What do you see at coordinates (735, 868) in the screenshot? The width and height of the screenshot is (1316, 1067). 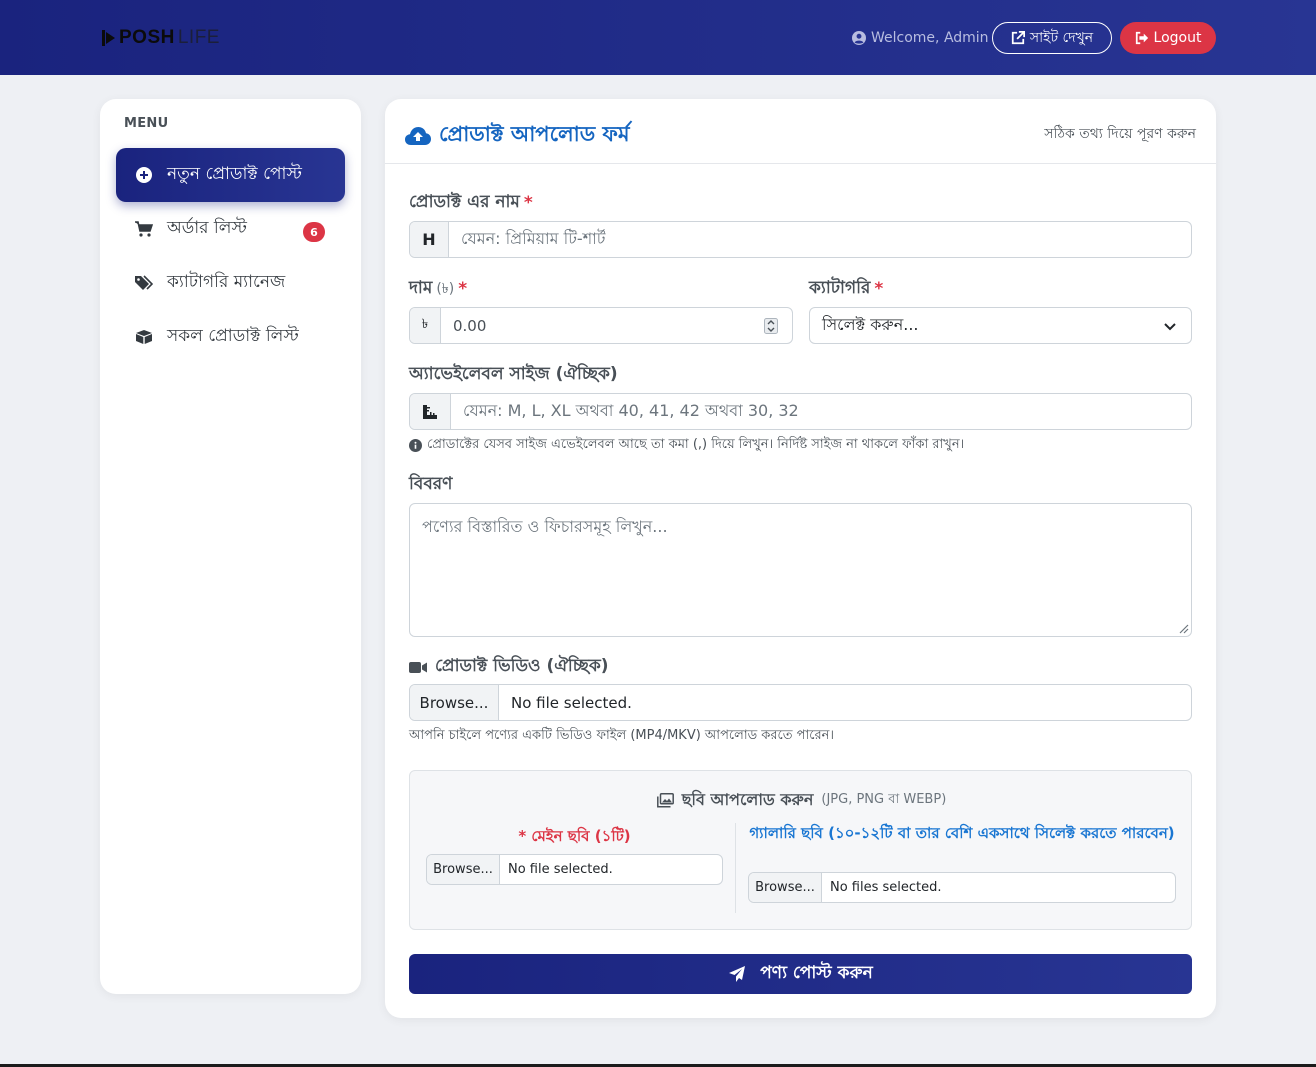 I see `column-divider` at bounding box center [735, 868].